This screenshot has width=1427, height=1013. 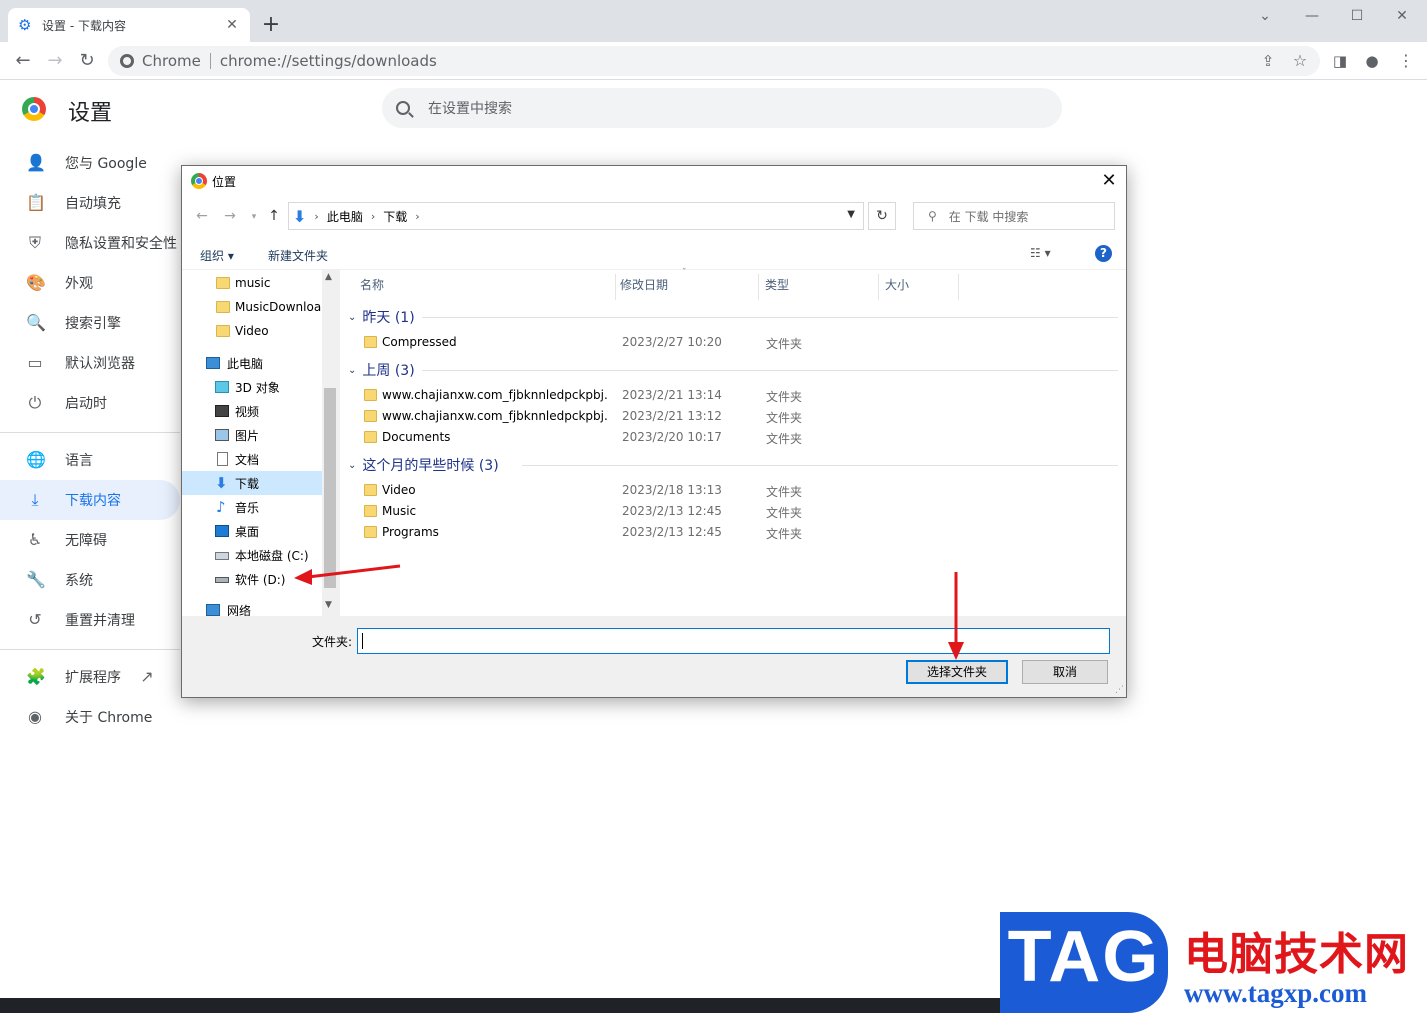 I want to click on search-icon, so click(x=403, y=108).